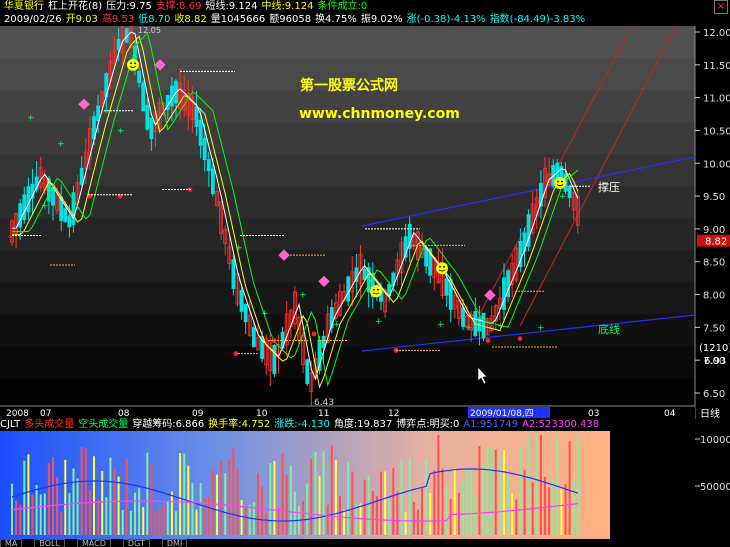  What do you see at coordinates (174, 543) in the screenshot?
I see `tab-dmi: DMI` at bounding box center [174, 543].